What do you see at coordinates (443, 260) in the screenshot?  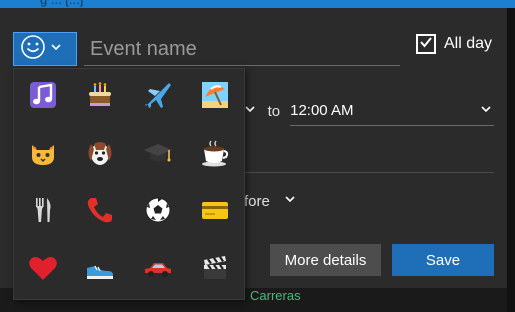 I see `save-button: Save` at bounding box center [443, 260].